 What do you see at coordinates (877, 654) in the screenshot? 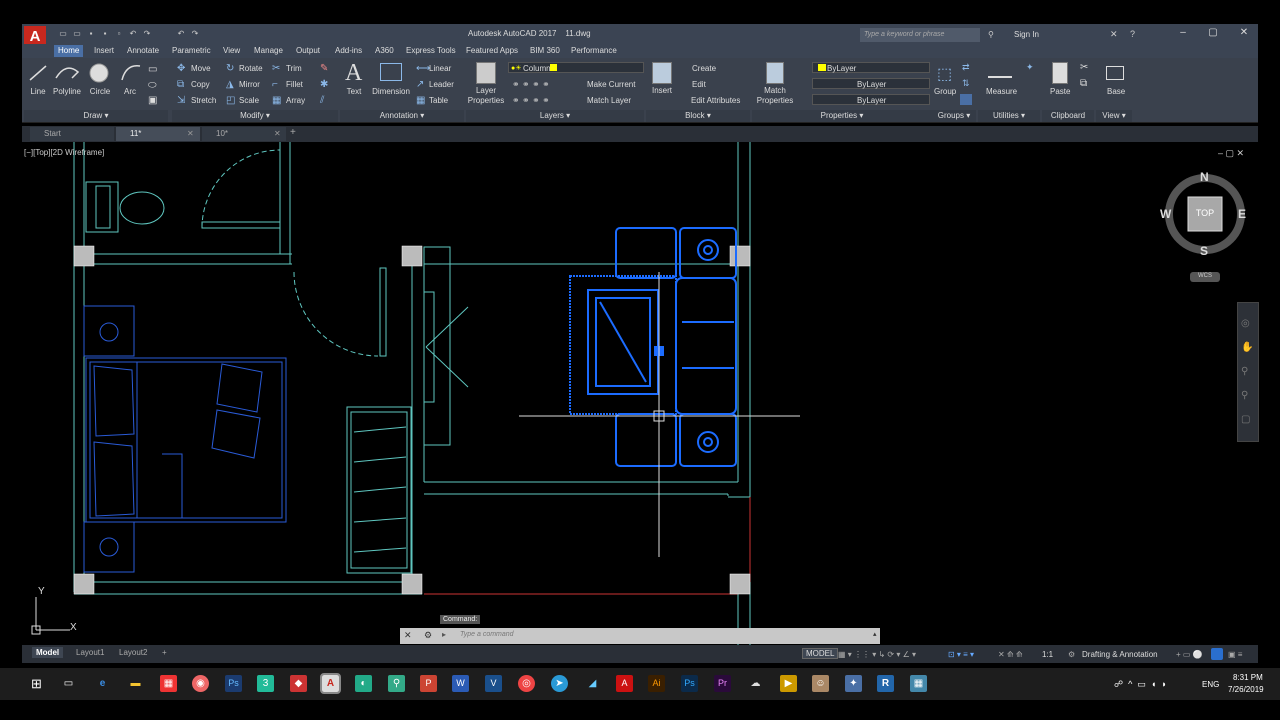
I see `grid-icon: ▦ ▾ ⋮⋮ ▾ ↳ ⟳ ▾ ∠ ▾` at bounding box center [877, 654].